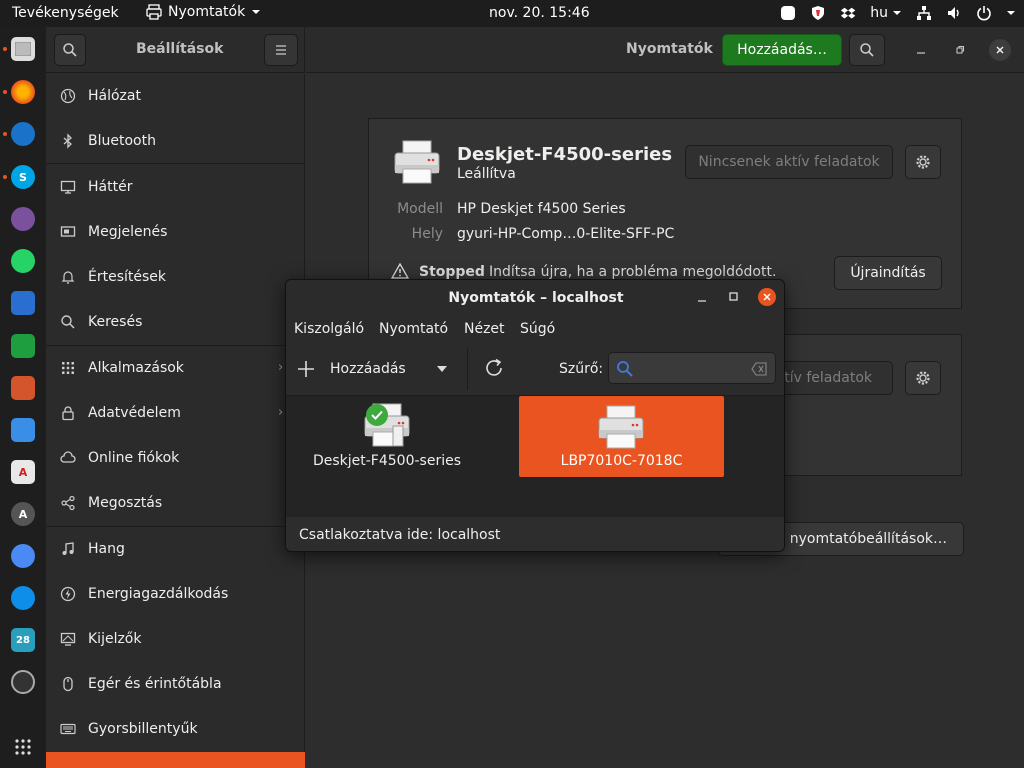  What do you see at coordinates (175, 639) in the screenshot?
I see `sidebar-item-displays: Kijelzők` at bounding box center [175, 639].